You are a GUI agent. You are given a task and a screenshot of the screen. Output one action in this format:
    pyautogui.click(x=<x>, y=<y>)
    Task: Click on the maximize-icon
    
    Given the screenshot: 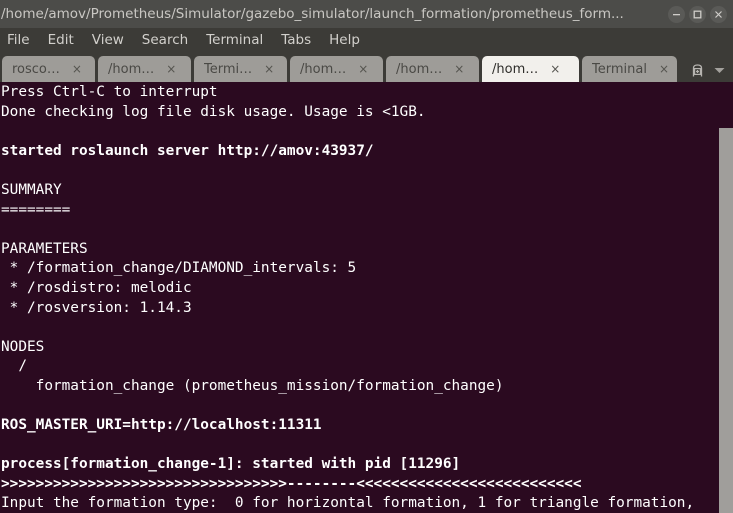 What is the action you would take?
    pyautogui.click(x=697, y=14)
    